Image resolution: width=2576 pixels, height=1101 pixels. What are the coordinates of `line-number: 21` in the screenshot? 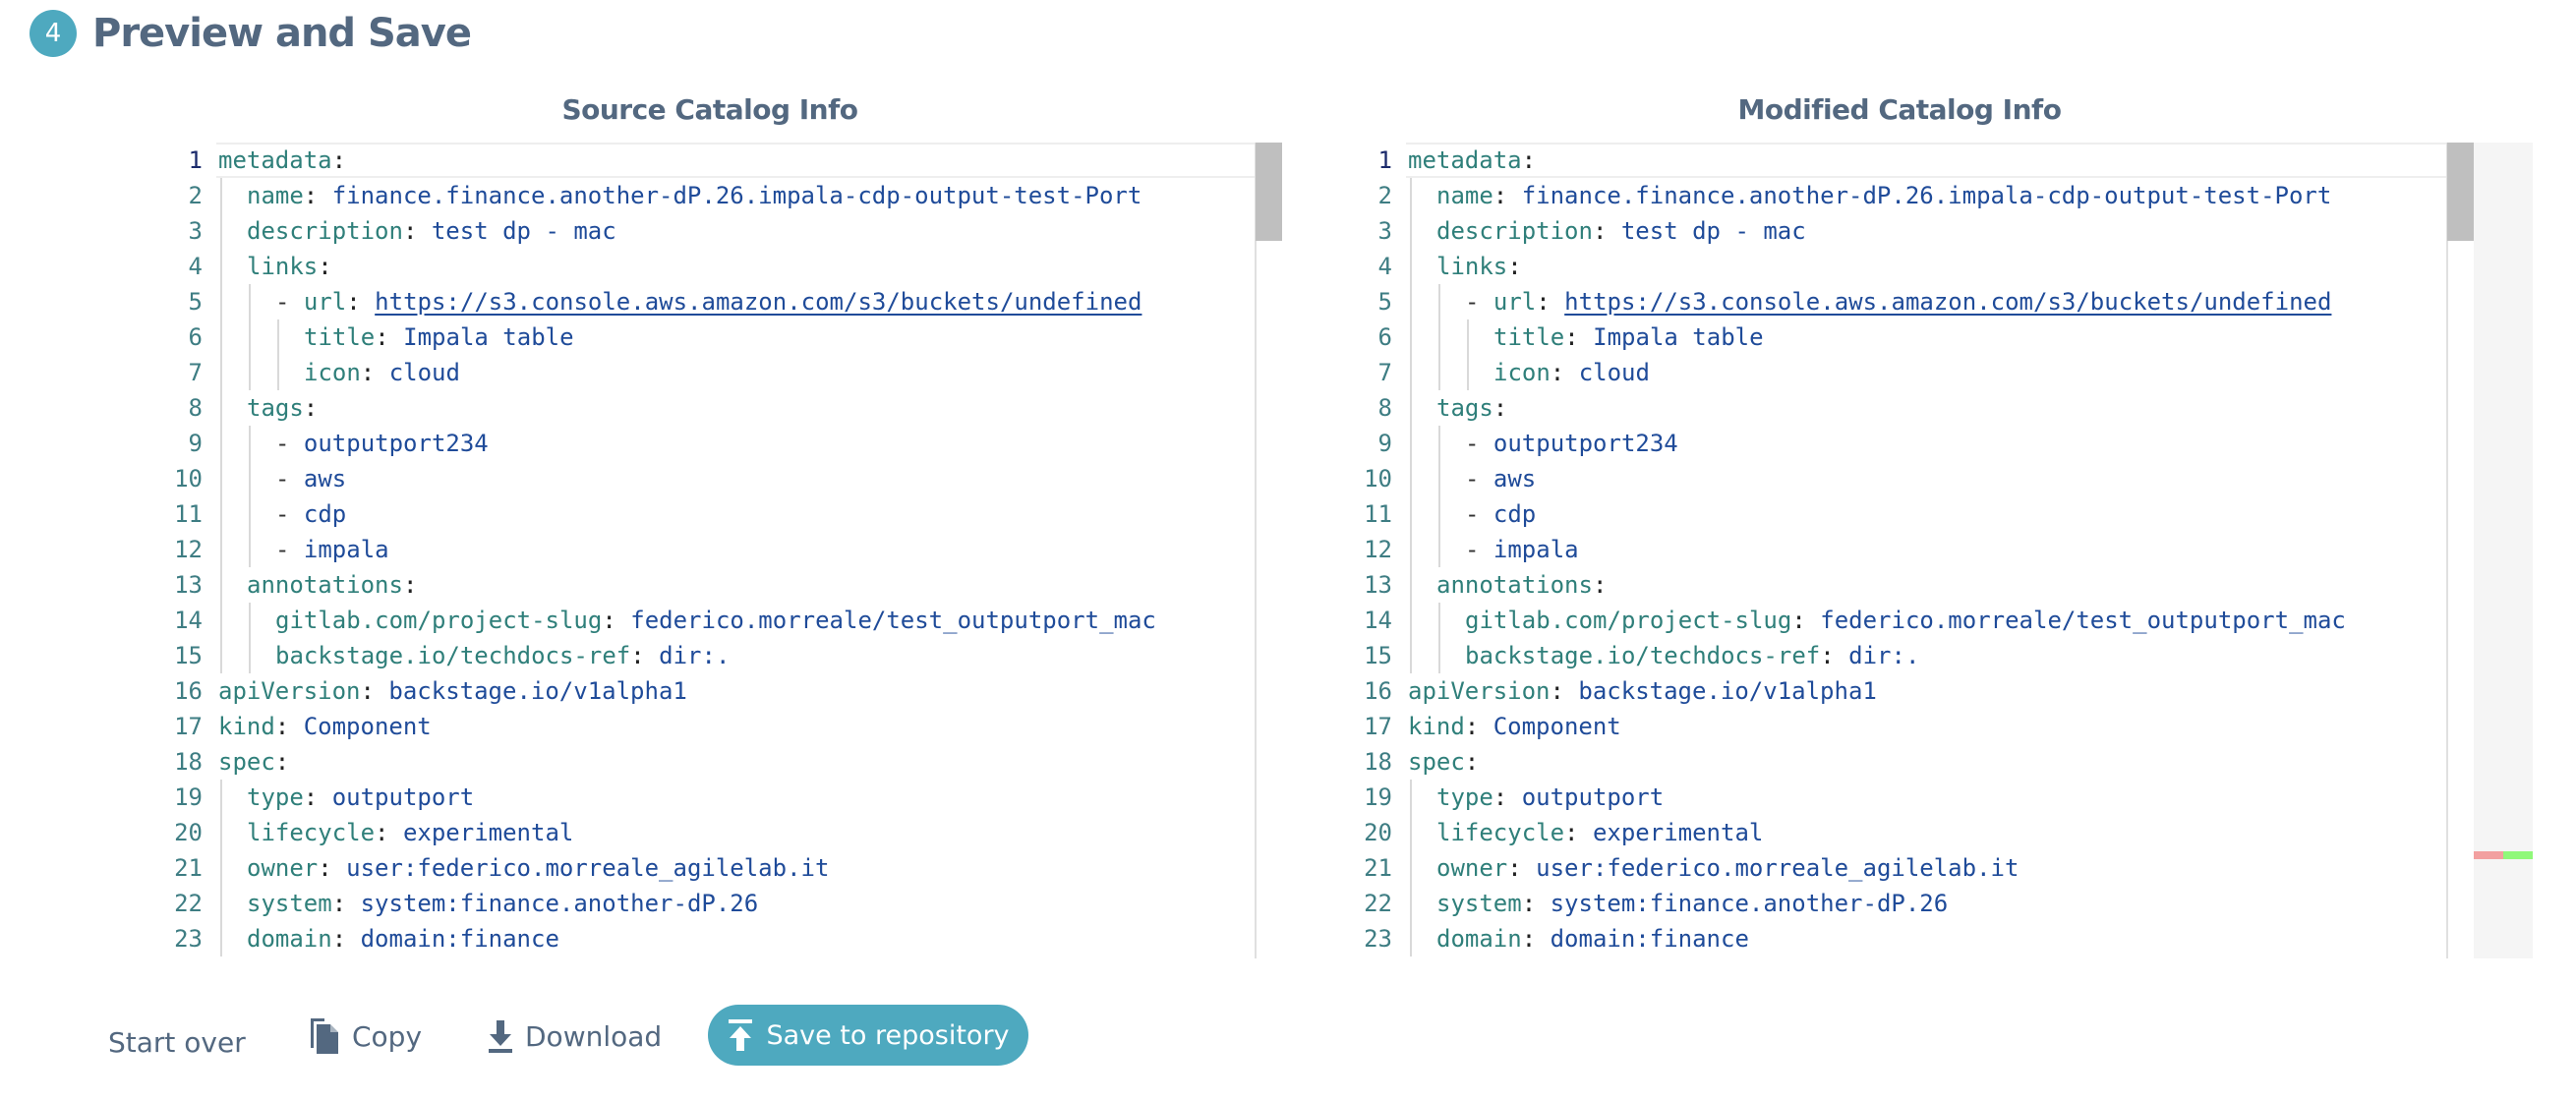 It's located at (1378, 868).